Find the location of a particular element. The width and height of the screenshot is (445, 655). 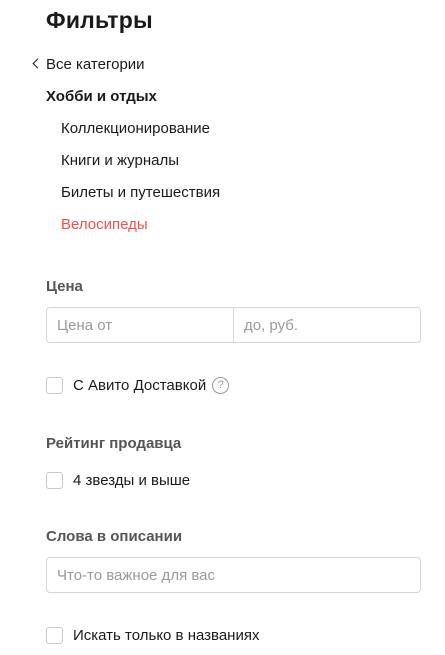

avito-delivery-label: С Авито Доставкой is located at coordinates (140, 385).